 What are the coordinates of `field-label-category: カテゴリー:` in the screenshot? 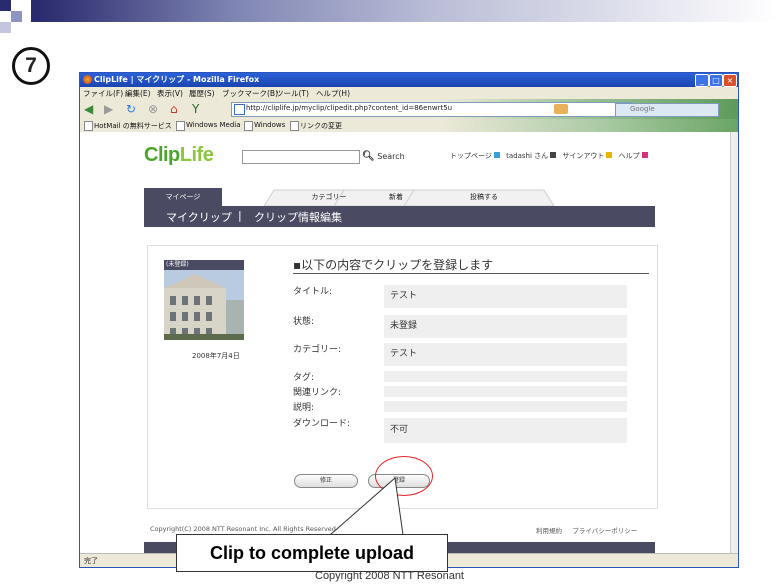 It's located at (317, 350).